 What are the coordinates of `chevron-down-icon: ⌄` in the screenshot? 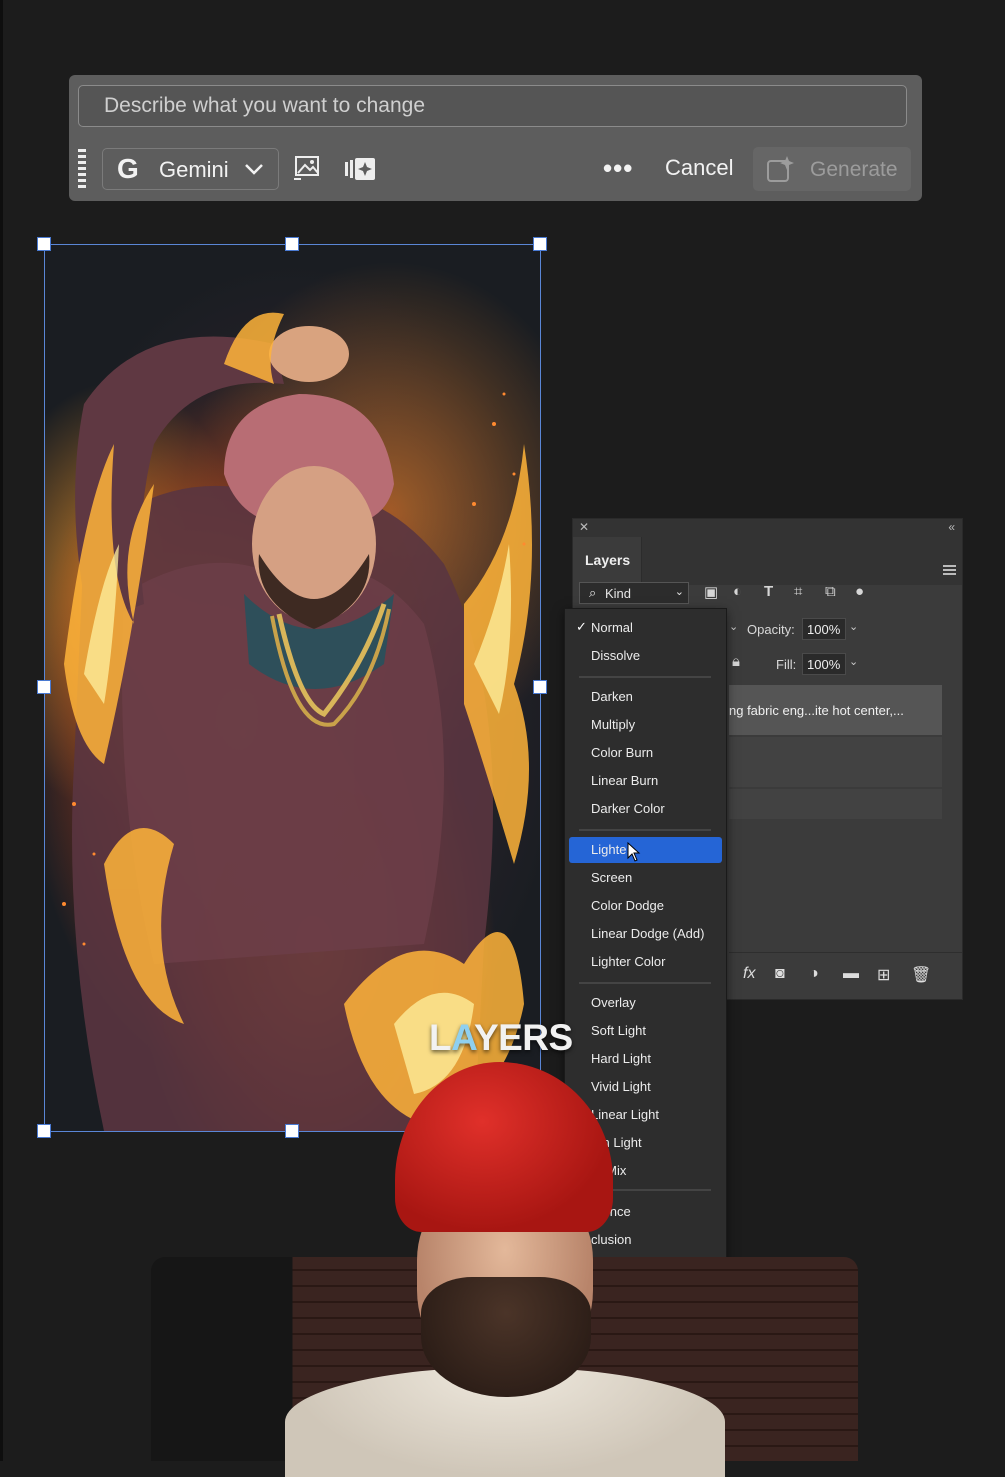 It's located at (679, 592).